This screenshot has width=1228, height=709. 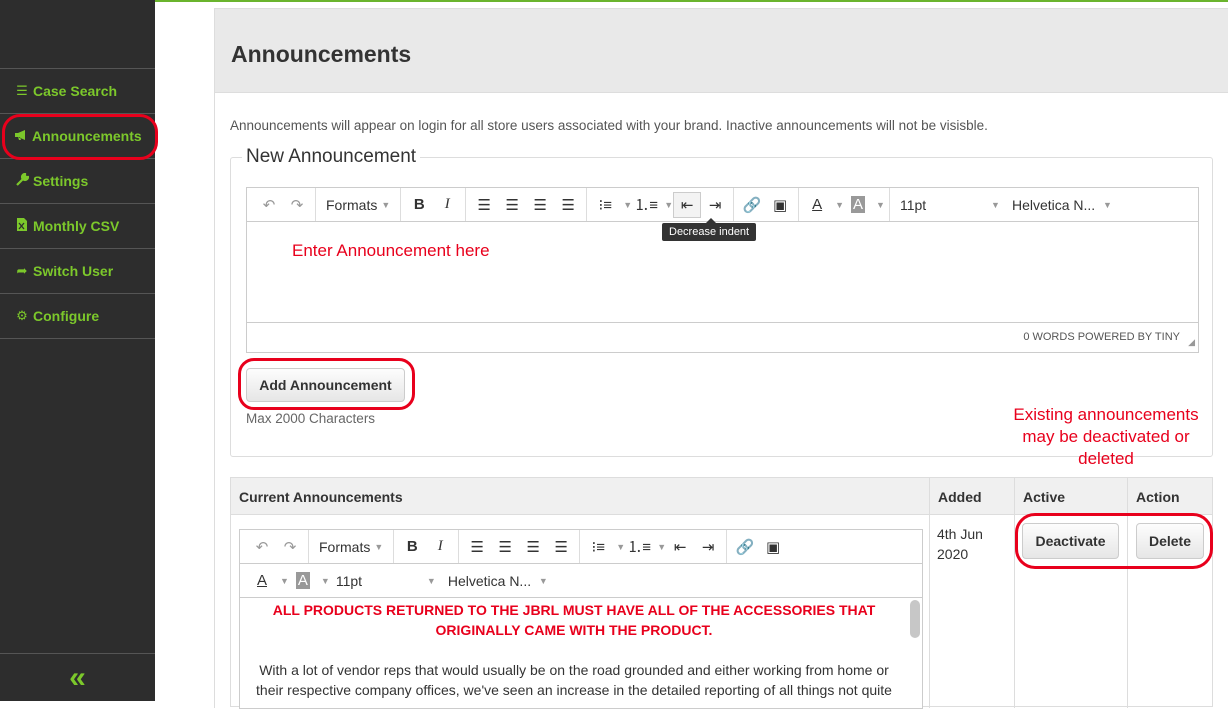 I want to click on column-header: Action, so click(x=1158, y=496).